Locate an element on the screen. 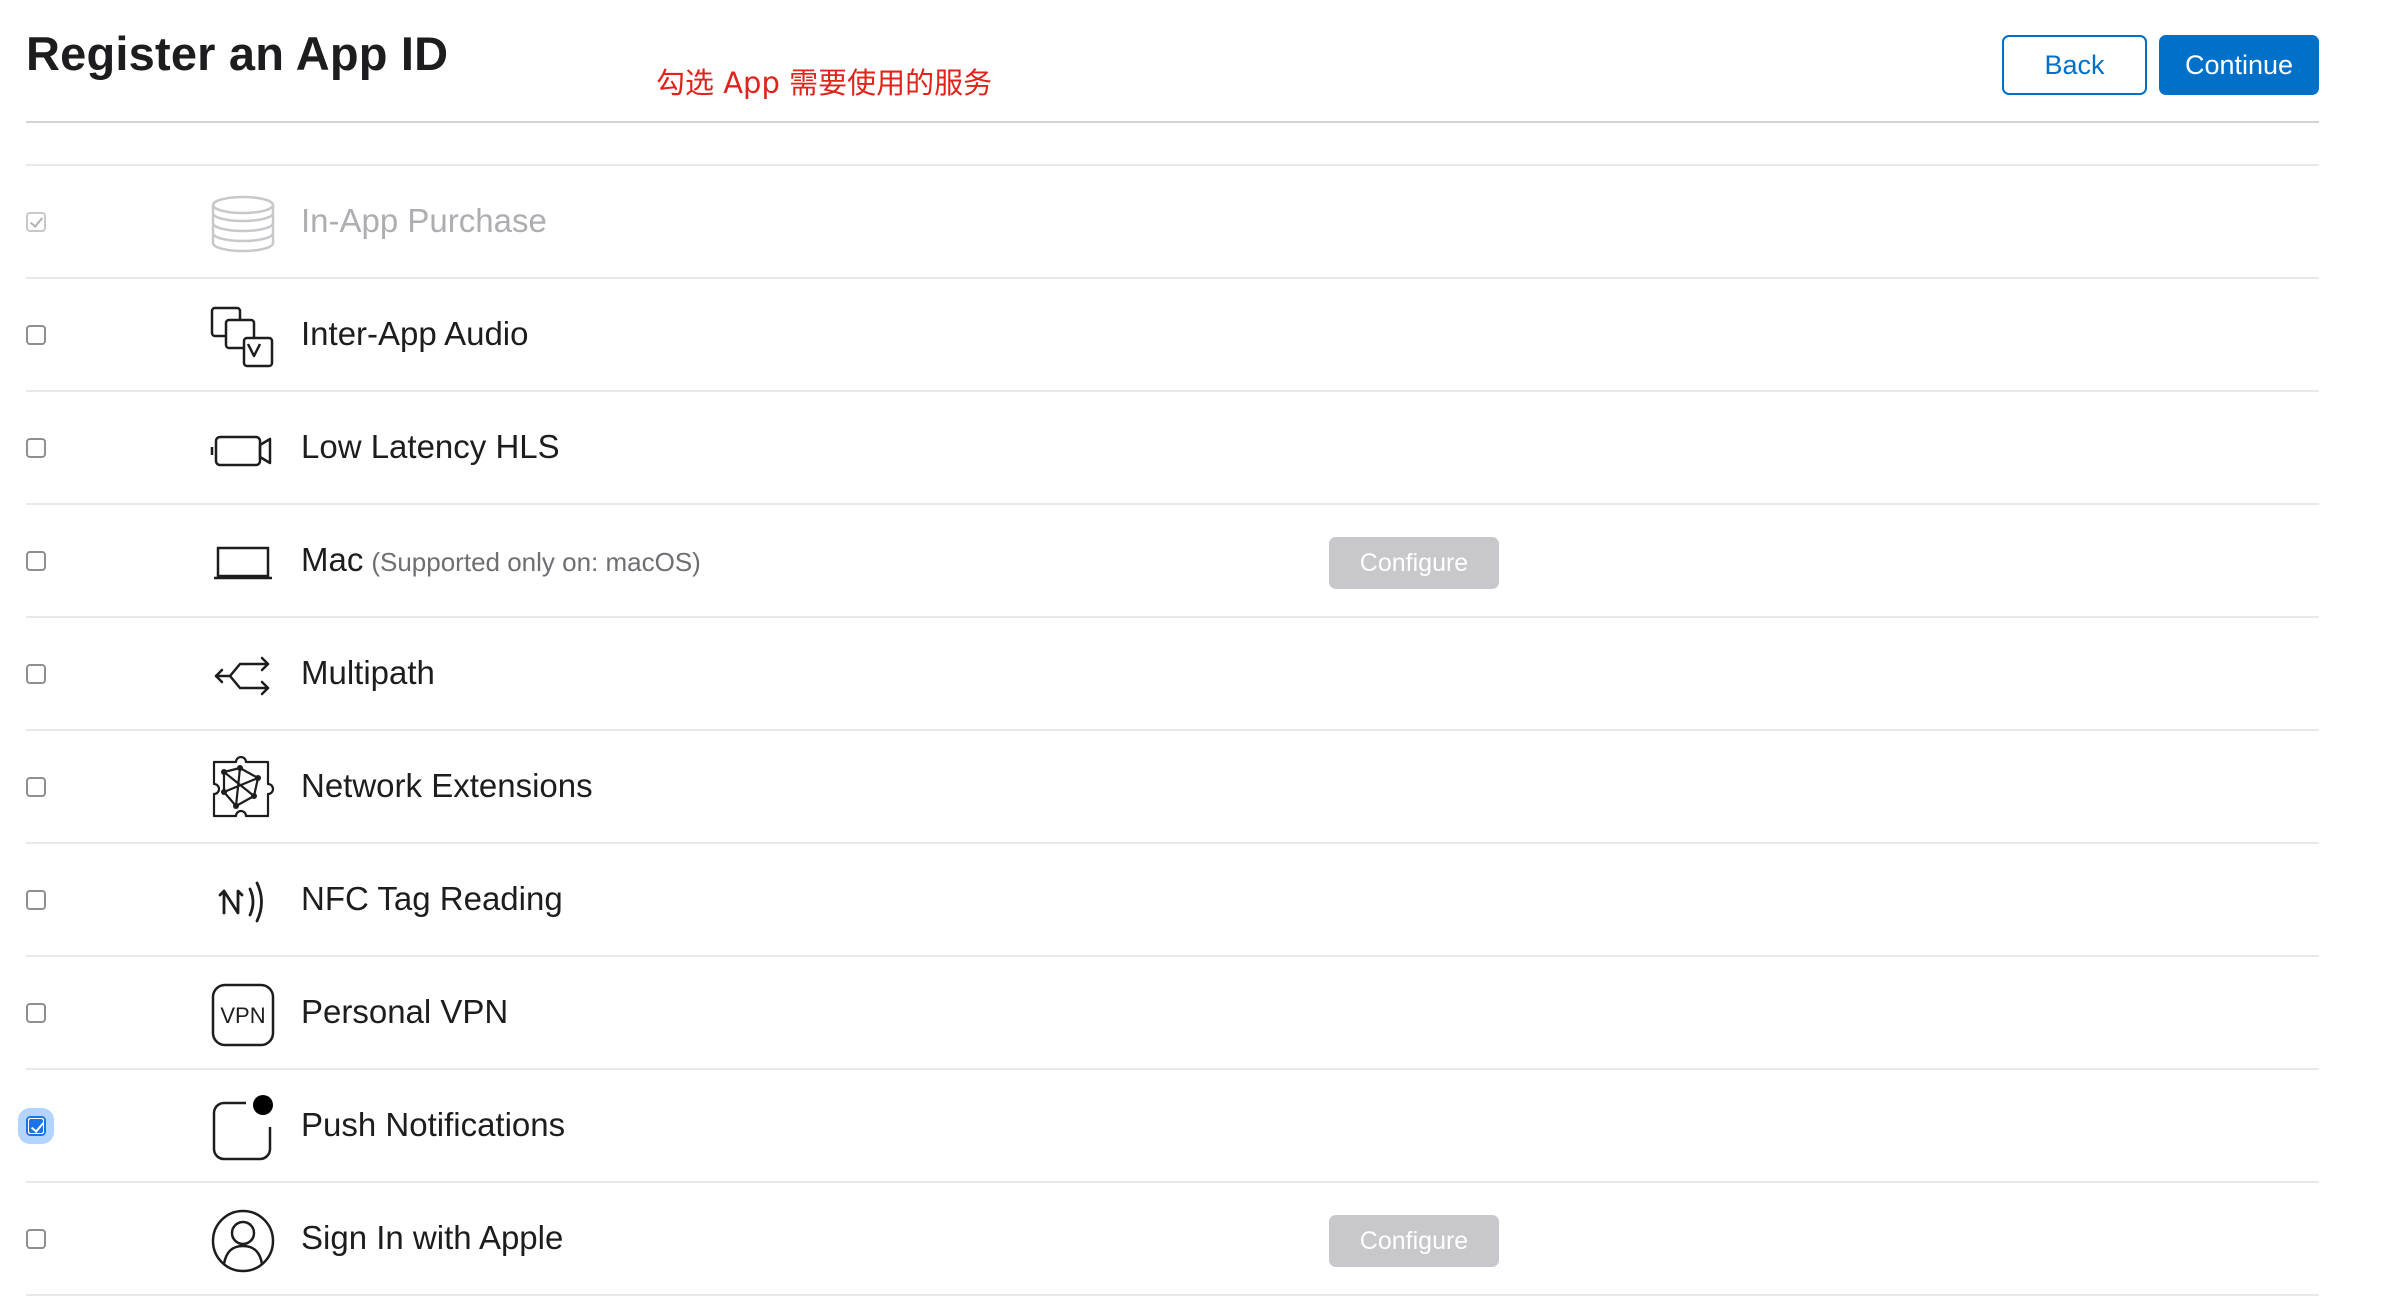 The width and height of the screenshot is (2392, 1314). service-label: Inter-App Audio is located at coordinates (415, 333).